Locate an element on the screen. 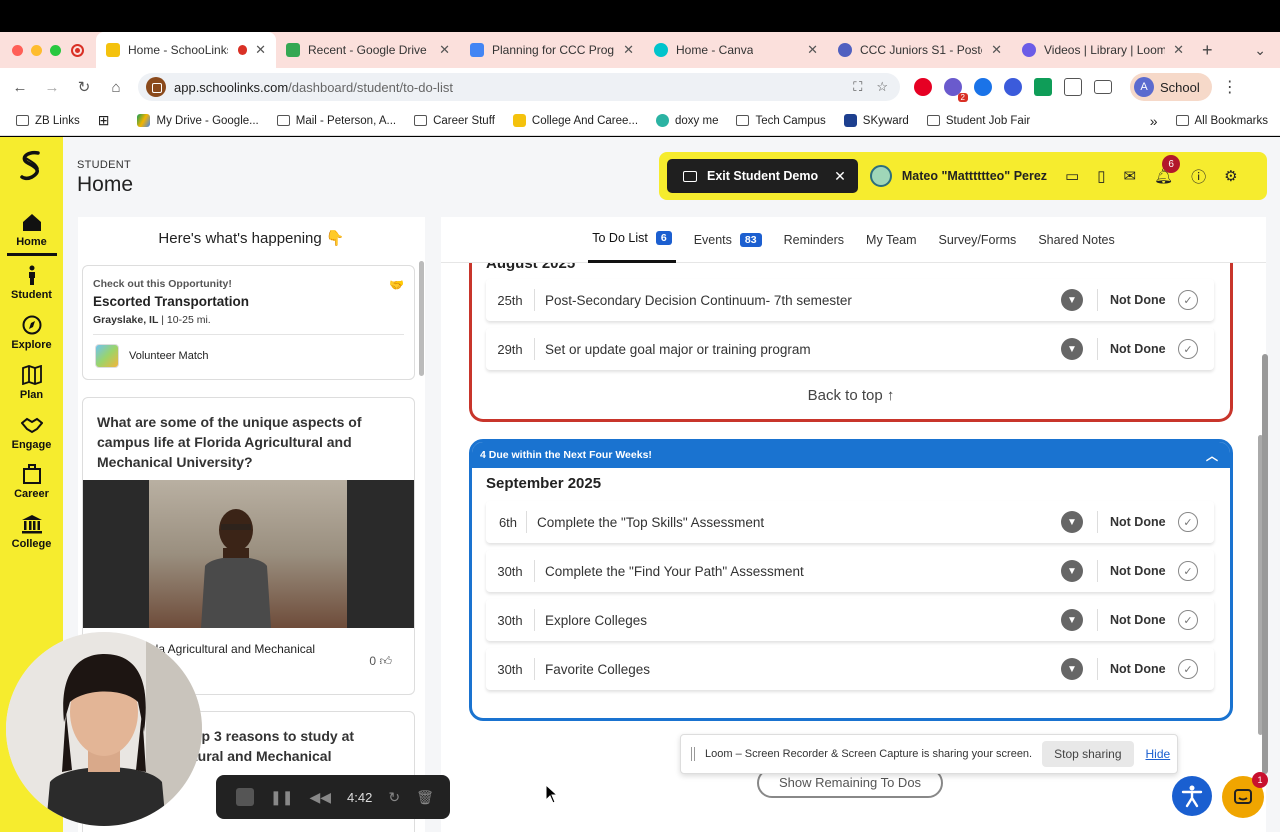 The height and width of the screenshot is (832, 1280). gear-icon: ⚙ is located at coordinates (1230, 176).